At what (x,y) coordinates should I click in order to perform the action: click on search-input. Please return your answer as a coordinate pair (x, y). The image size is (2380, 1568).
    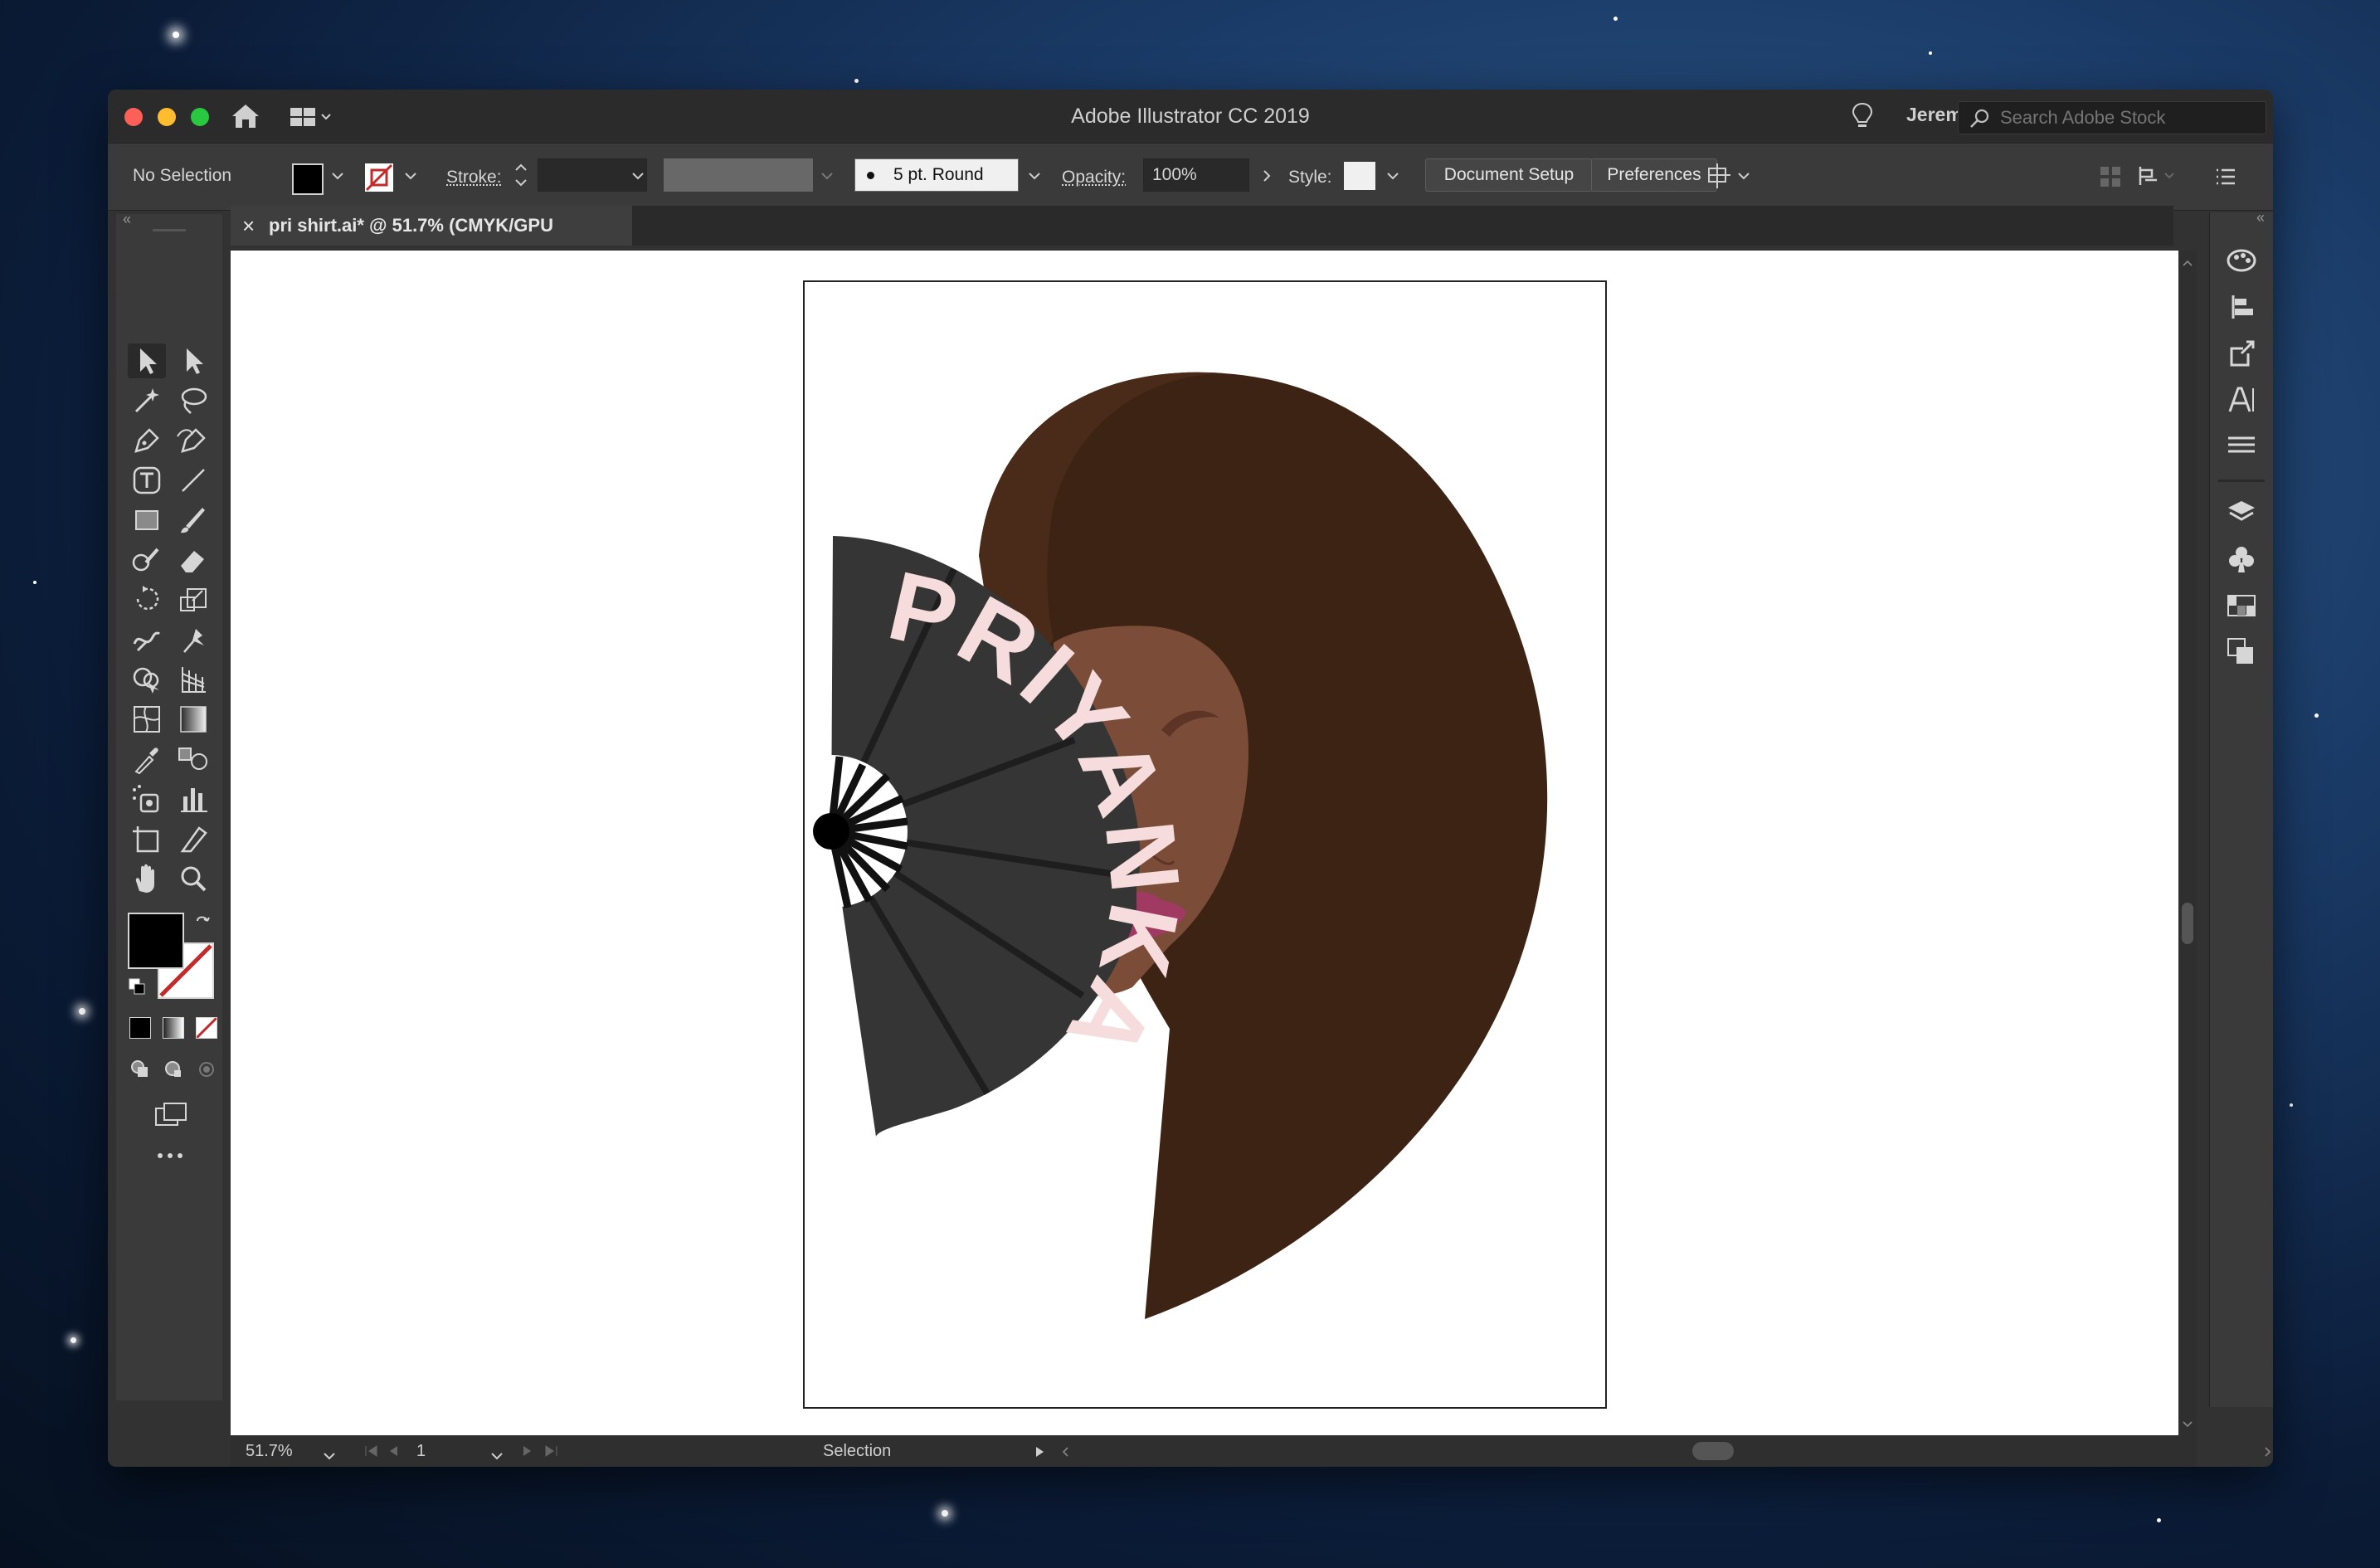
    Looking at the image, I should click on (2124, 117).